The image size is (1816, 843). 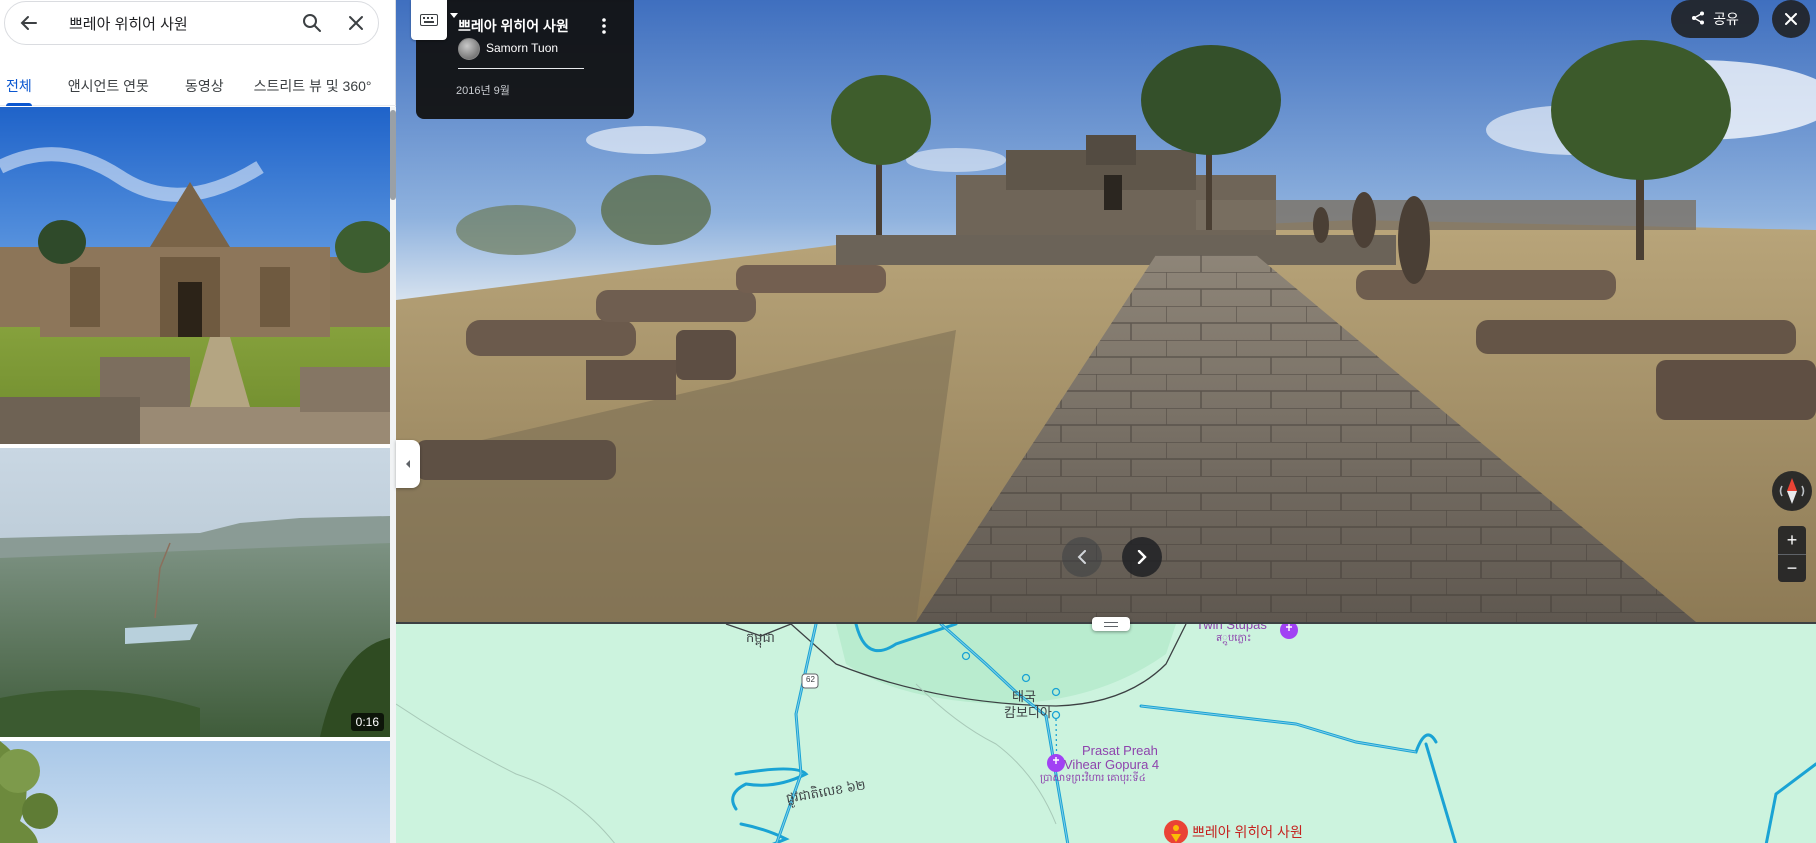 I want to click on tab-street-view-360: 스트리트 뷰 및 360°, so click(x=313, y=84).